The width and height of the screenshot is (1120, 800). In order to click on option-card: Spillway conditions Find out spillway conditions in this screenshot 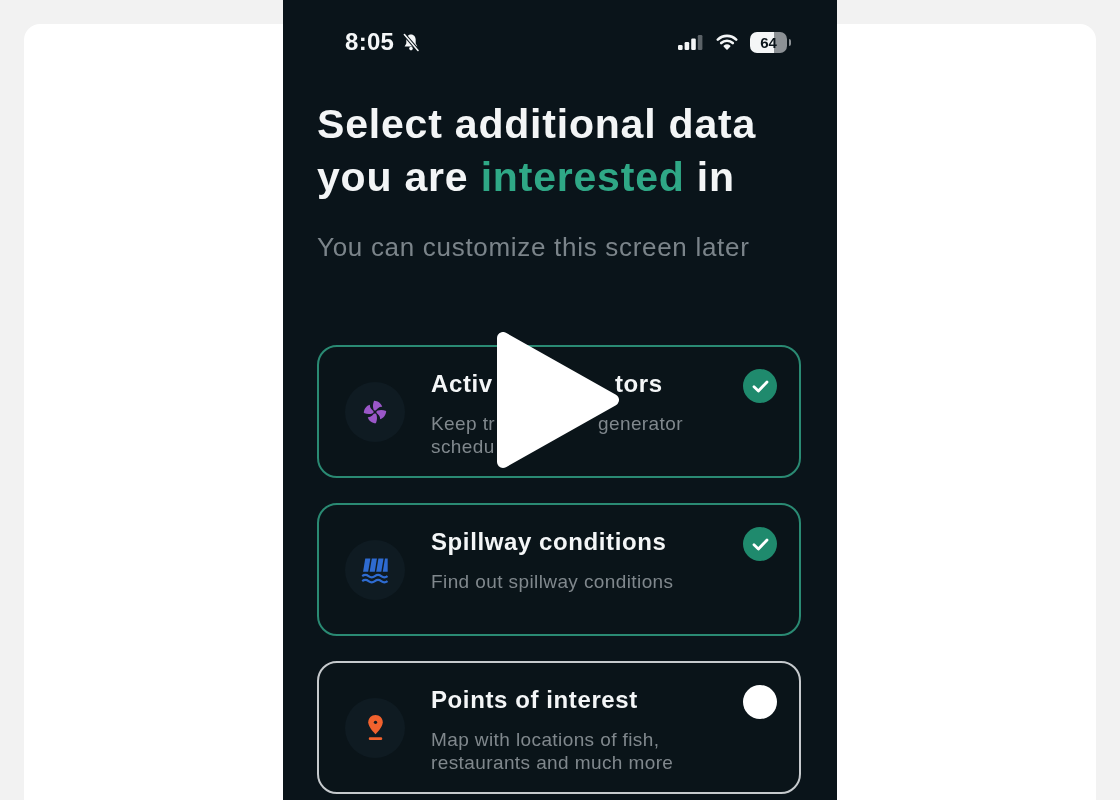, I will do `click(559, 569)`.